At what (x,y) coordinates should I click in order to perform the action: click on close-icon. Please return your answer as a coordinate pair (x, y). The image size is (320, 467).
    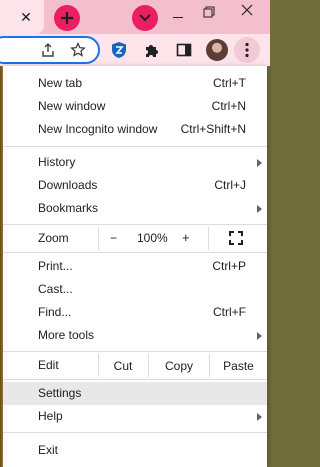
    Looking at the image, I should click on (247, 10).